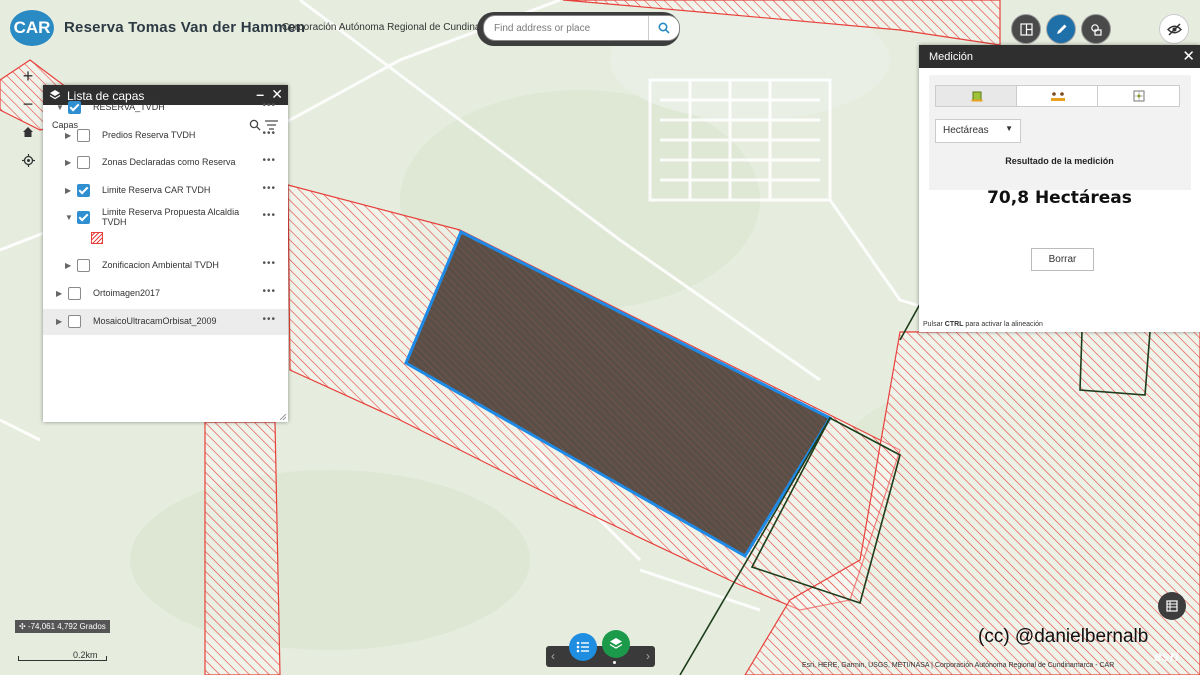 The height and width of the screenshot is (675, 1200). I want to click on resize-handle-icon, so click(283, 417).